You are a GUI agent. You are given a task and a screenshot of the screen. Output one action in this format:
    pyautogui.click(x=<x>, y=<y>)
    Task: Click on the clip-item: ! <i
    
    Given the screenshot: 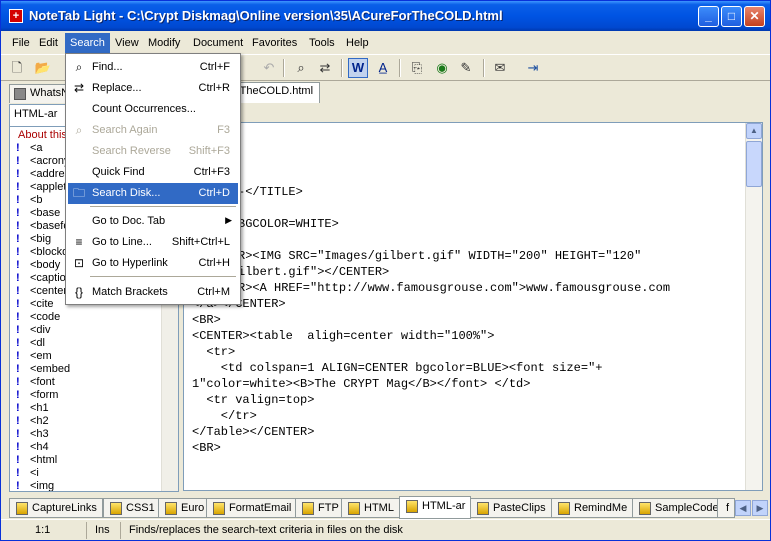 What is the action you would take?
    pyautogui.click(x=85, y=473)
    